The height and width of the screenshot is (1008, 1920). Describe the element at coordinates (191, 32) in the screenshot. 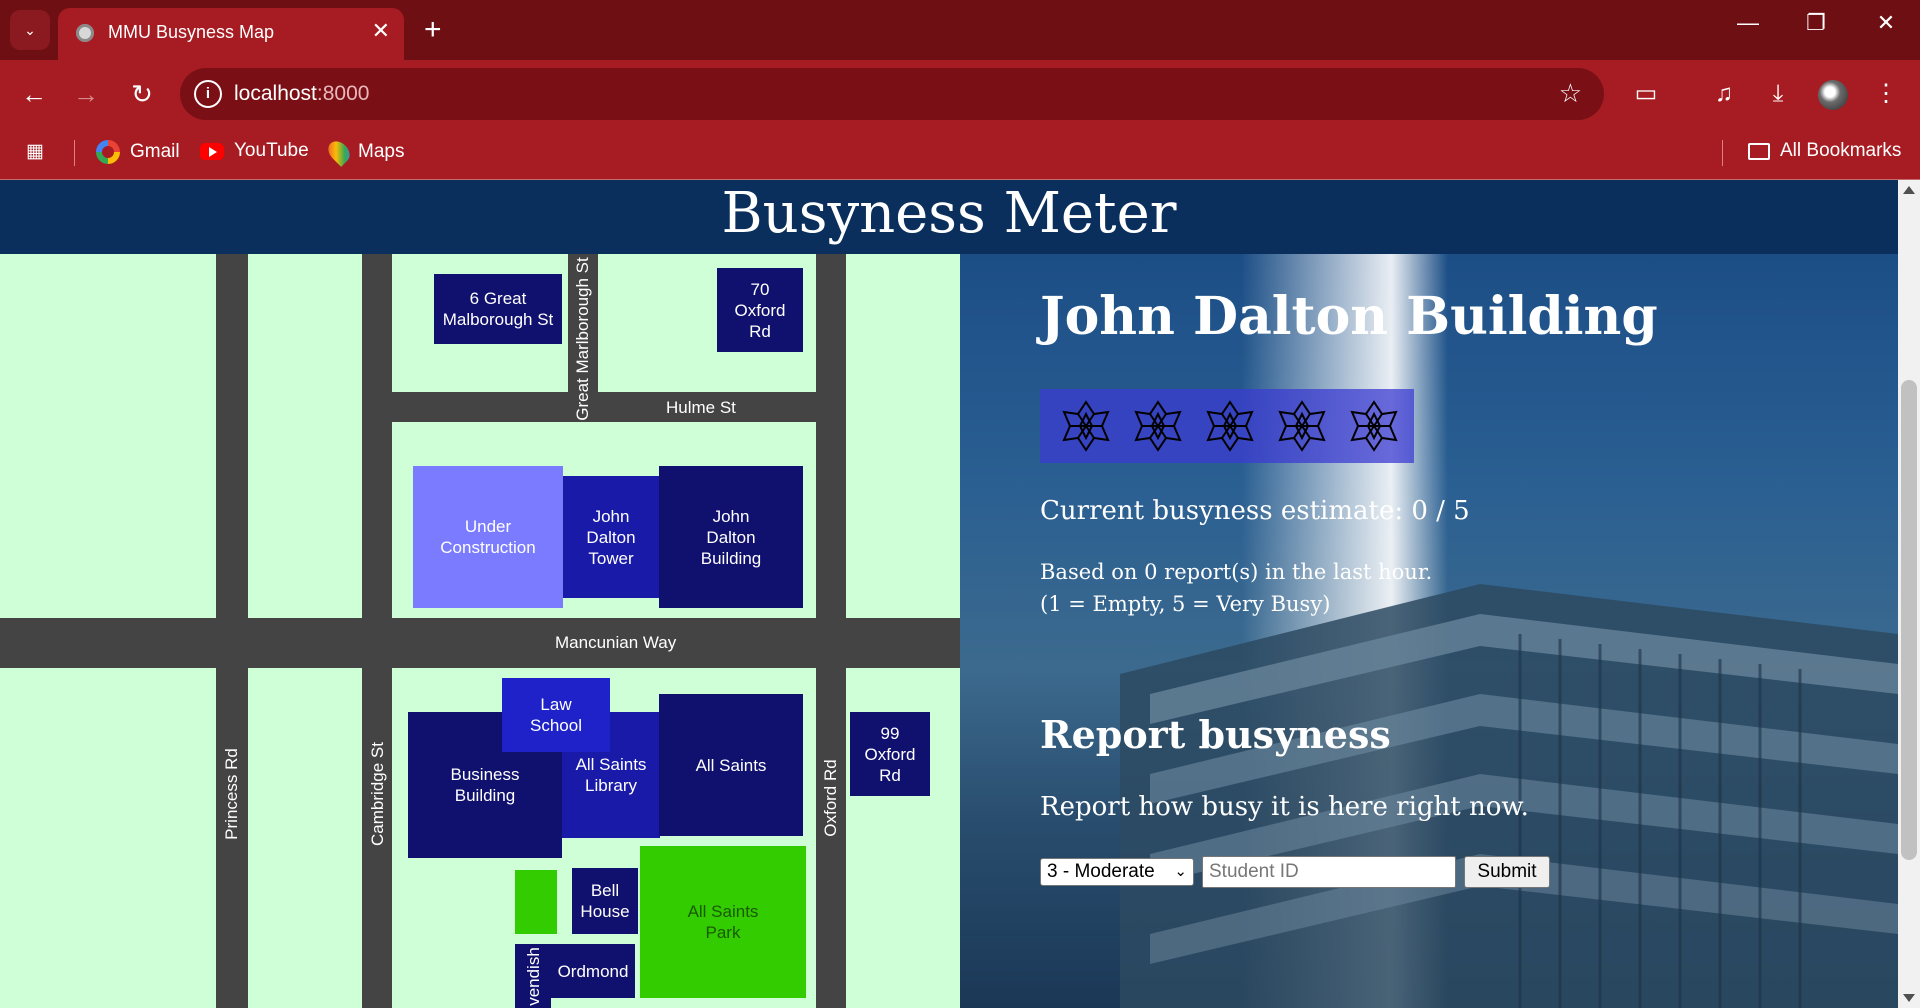

I see `tab-title: MMU Busyness Map` at that location.